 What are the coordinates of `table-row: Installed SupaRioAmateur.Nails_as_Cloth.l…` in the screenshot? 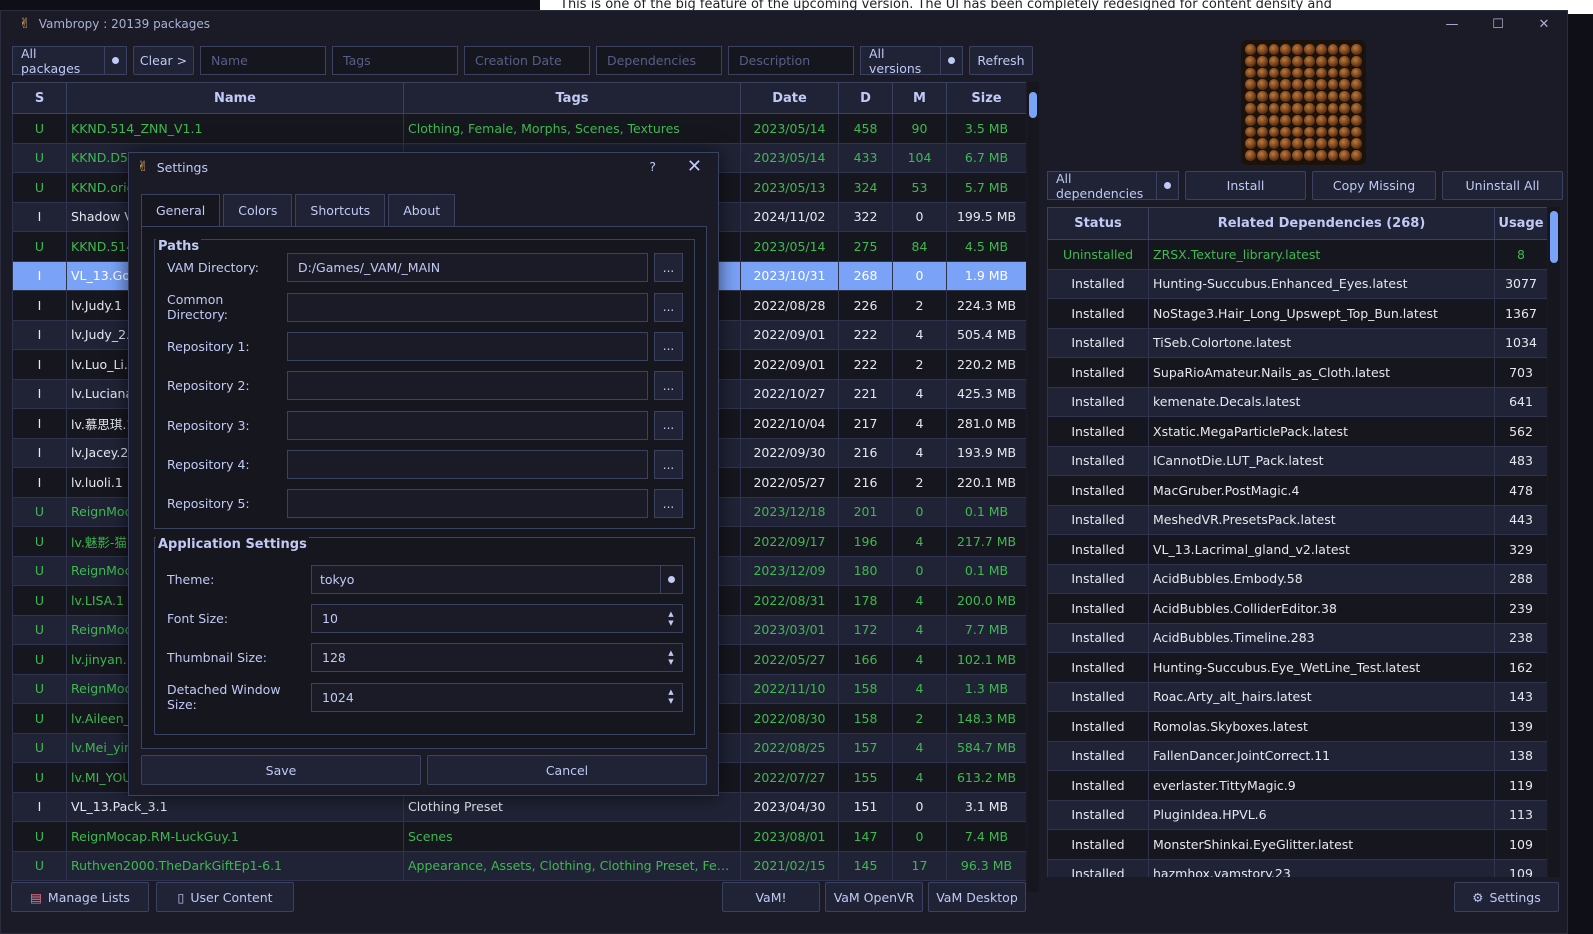 It's located at (1297, 372).